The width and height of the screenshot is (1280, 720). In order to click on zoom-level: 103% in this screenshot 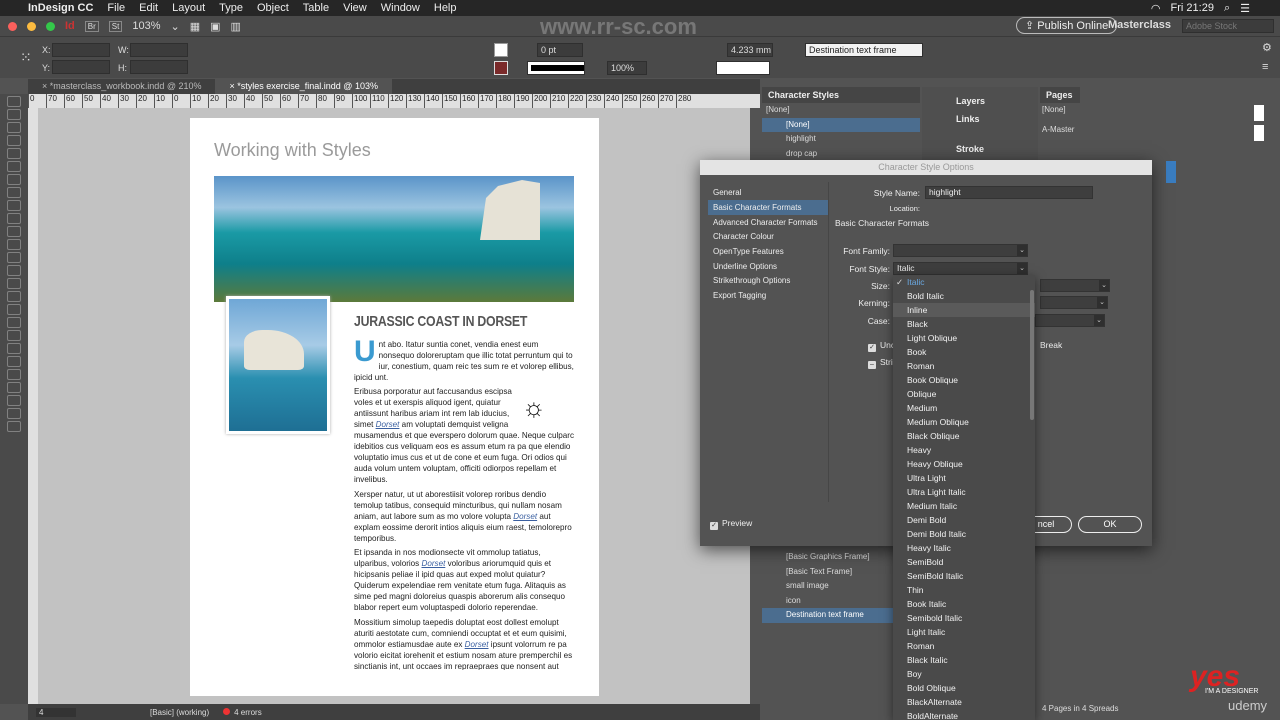, I will do `click(146, 26)`.